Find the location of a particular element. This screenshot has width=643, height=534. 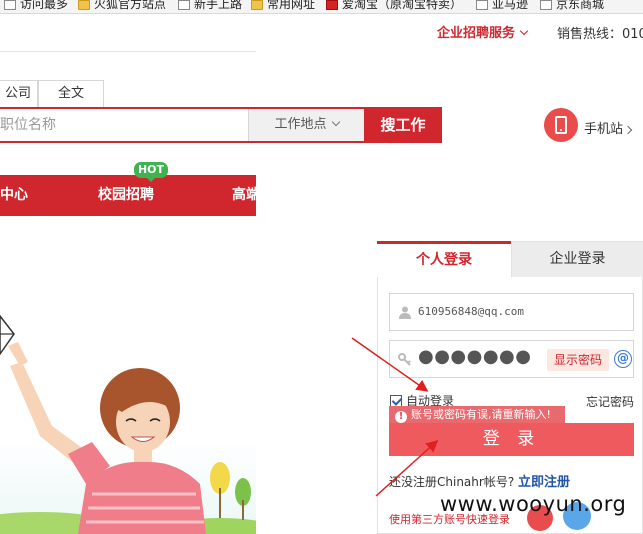

chevron-right-icon is located at coordinates (628, 130).